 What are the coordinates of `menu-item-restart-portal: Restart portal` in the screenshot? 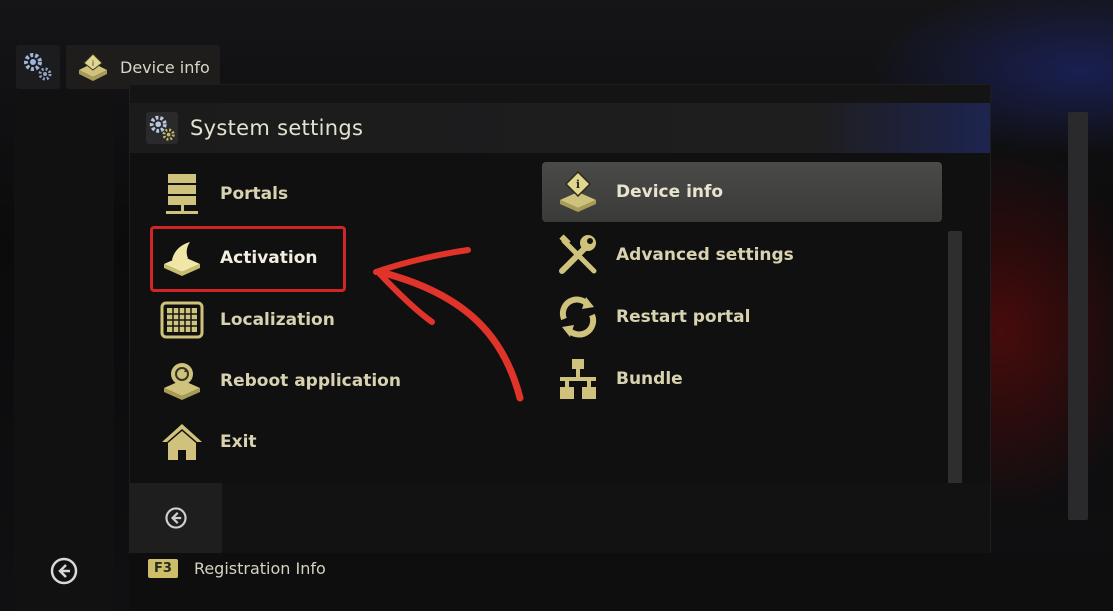 It's located at (742, 317).